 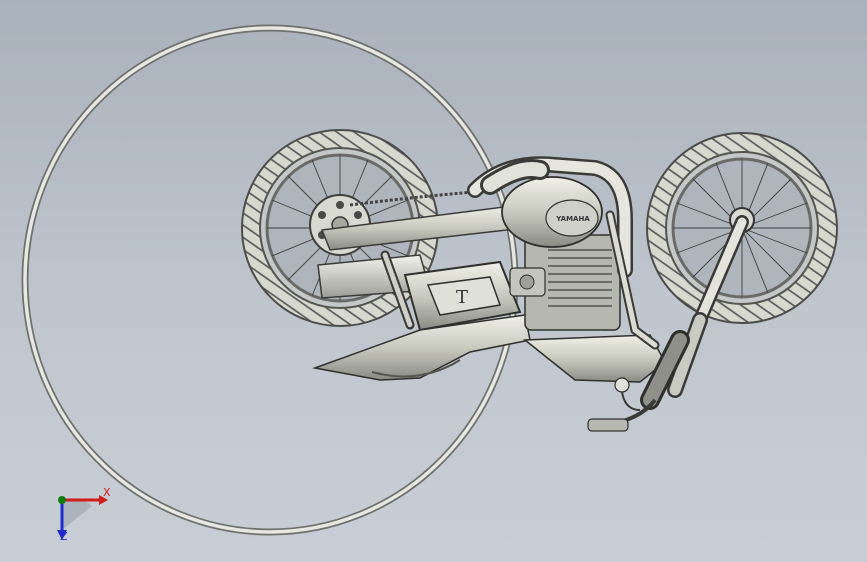 What do you see at coordinates (62, 500) in the screenshot?
I see `y-axis-dot` at bounding box center [62, 500].